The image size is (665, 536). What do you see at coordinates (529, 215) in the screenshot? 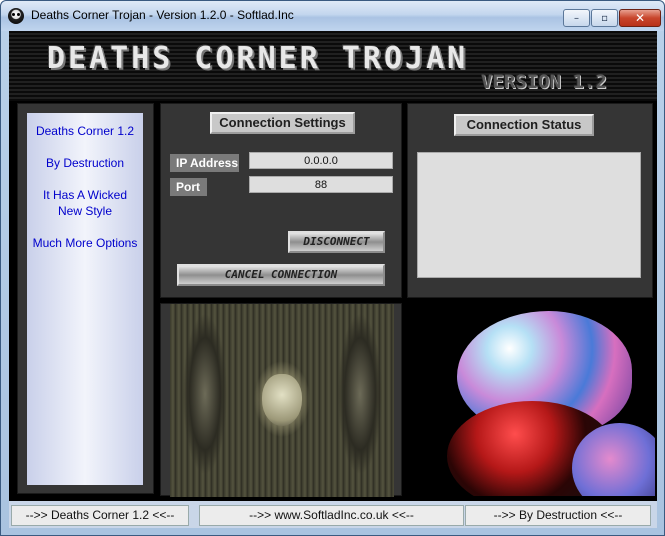
I see `connection-status-box` at bounding box center [529, 215].